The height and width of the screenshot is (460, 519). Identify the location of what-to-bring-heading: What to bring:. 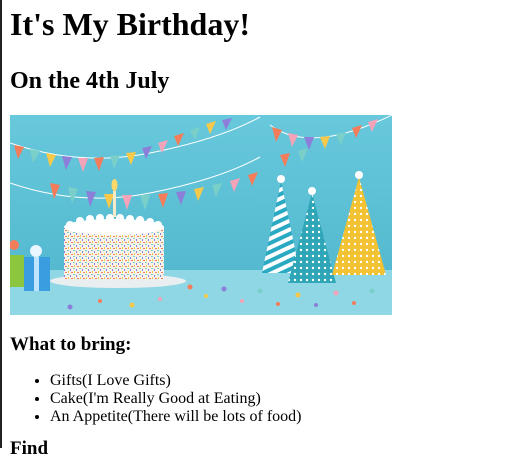
(71, 344).